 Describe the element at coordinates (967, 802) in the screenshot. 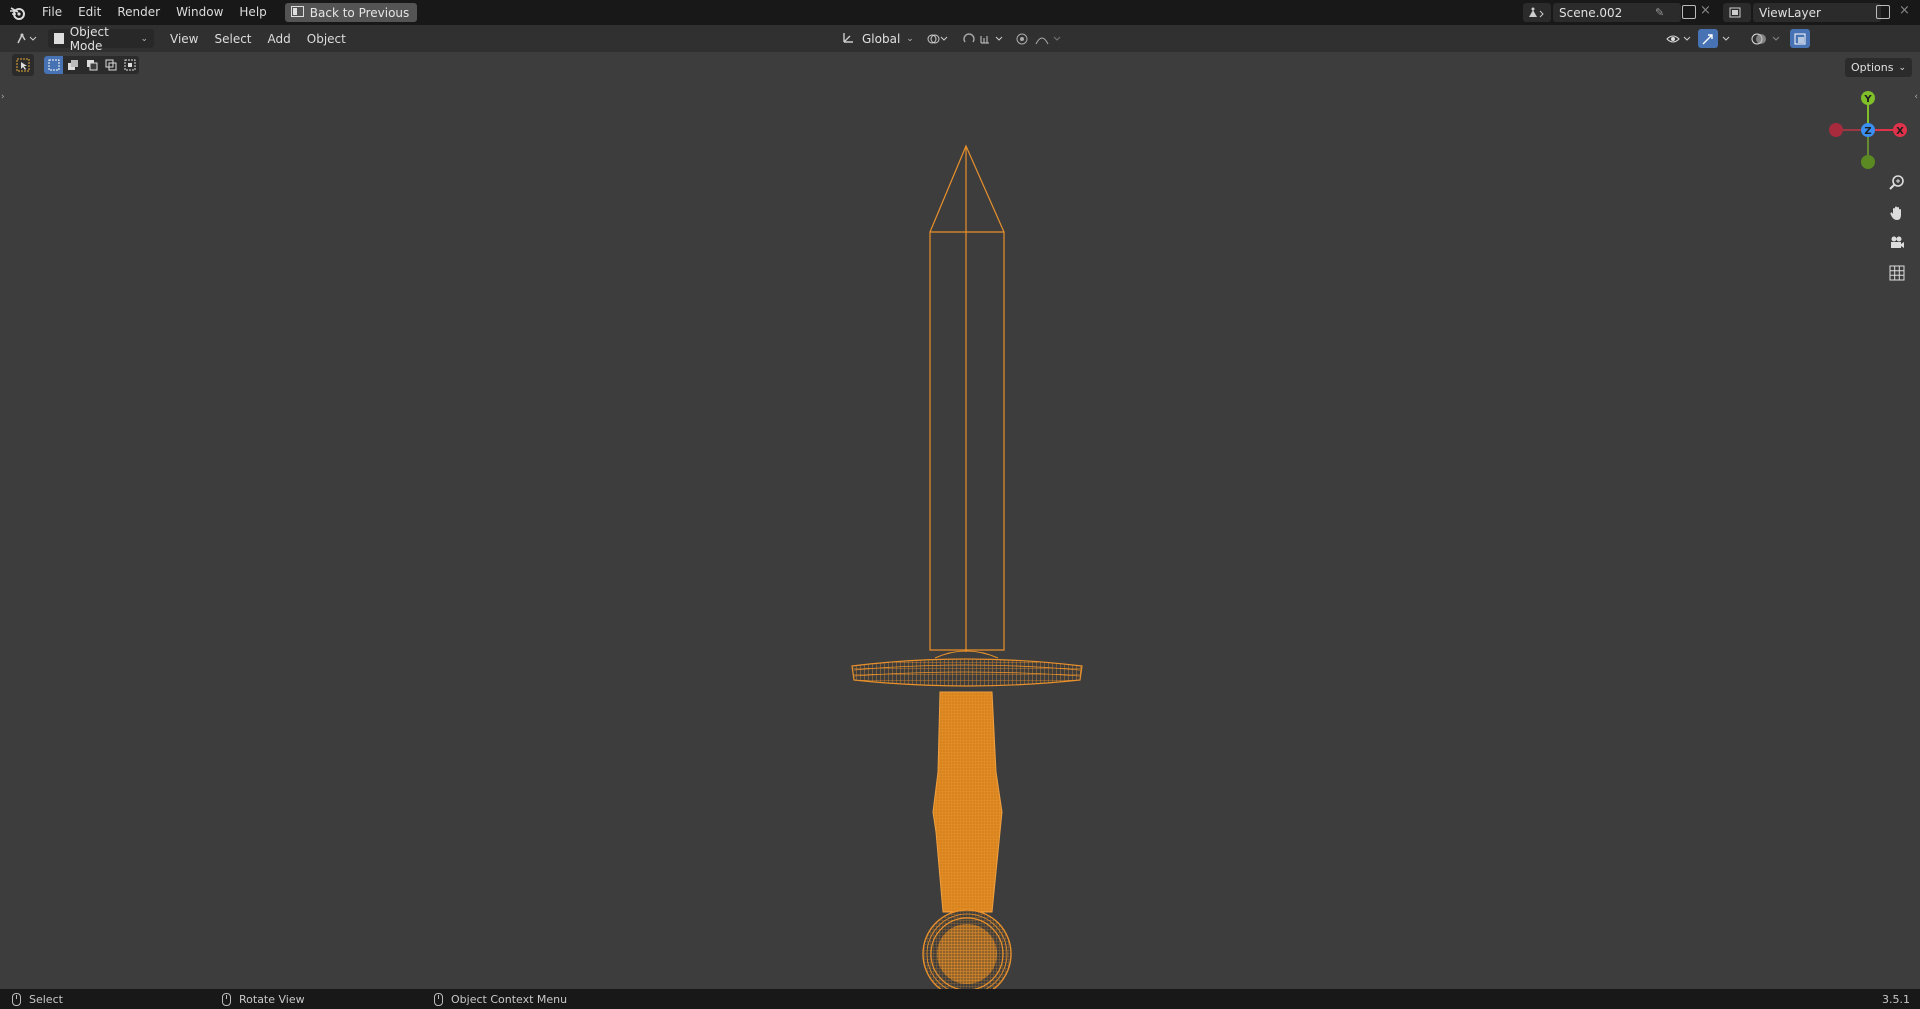

I see `sword-grip` at that location.